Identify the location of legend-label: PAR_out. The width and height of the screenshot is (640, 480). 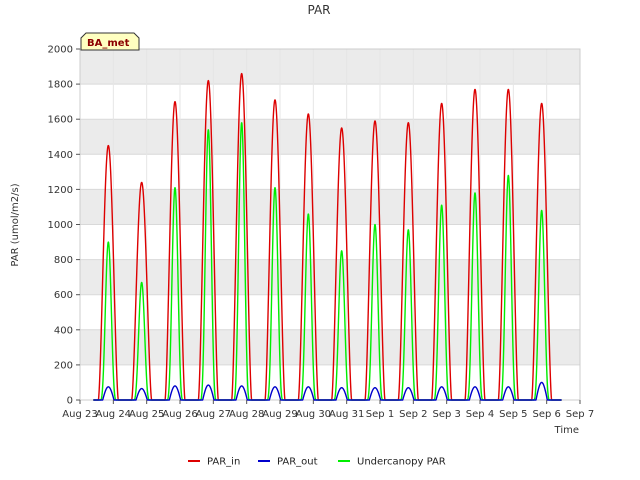
(297, 462).